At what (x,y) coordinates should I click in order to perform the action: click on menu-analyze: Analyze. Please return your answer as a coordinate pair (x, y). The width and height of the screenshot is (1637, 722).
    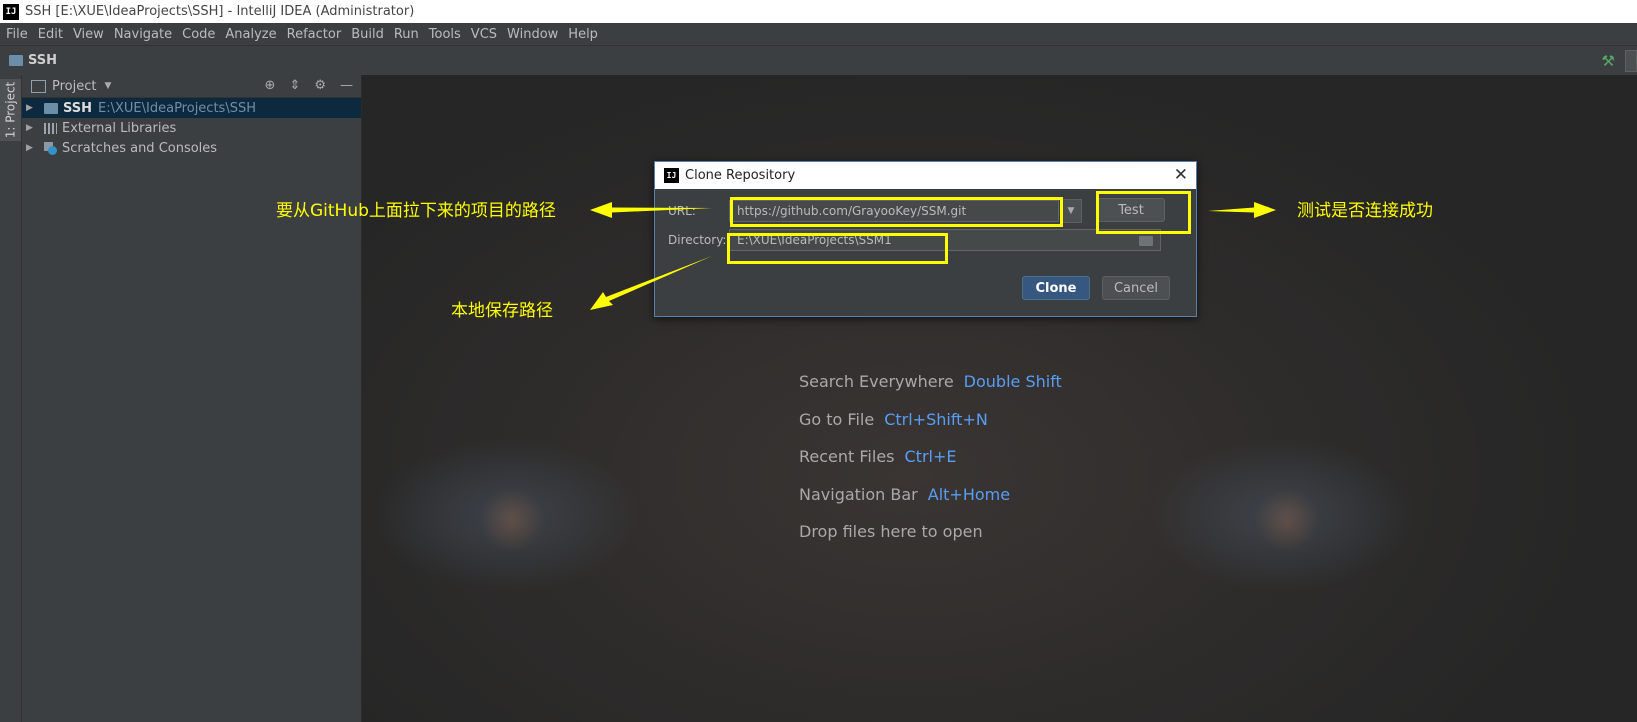
    Looking at the image, I should click on (250, 34).